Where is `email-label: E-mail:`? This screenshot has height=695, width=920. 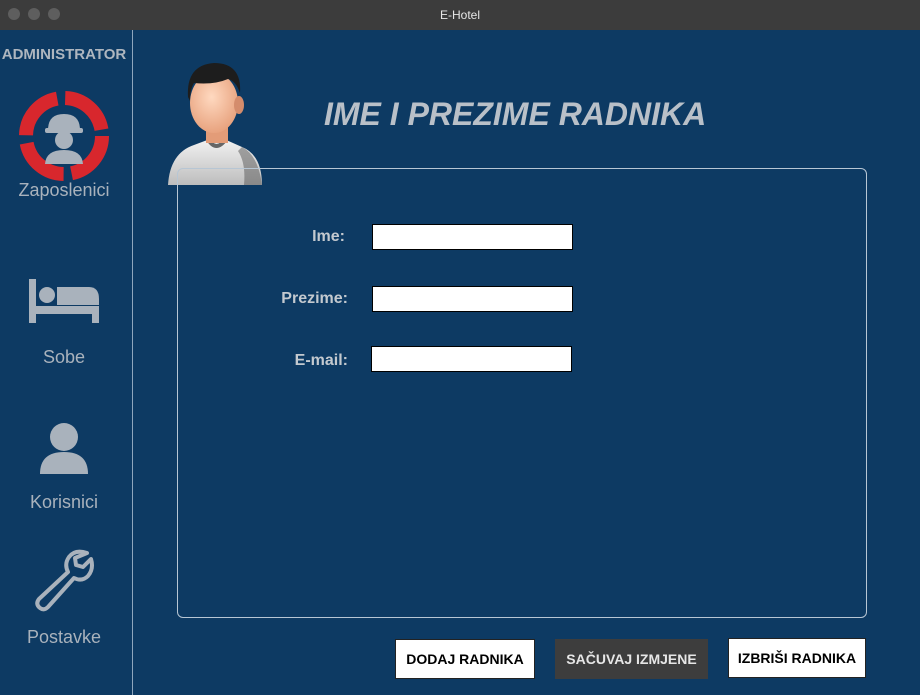 email-label: E-mail: is located at coordinates (321, 360).